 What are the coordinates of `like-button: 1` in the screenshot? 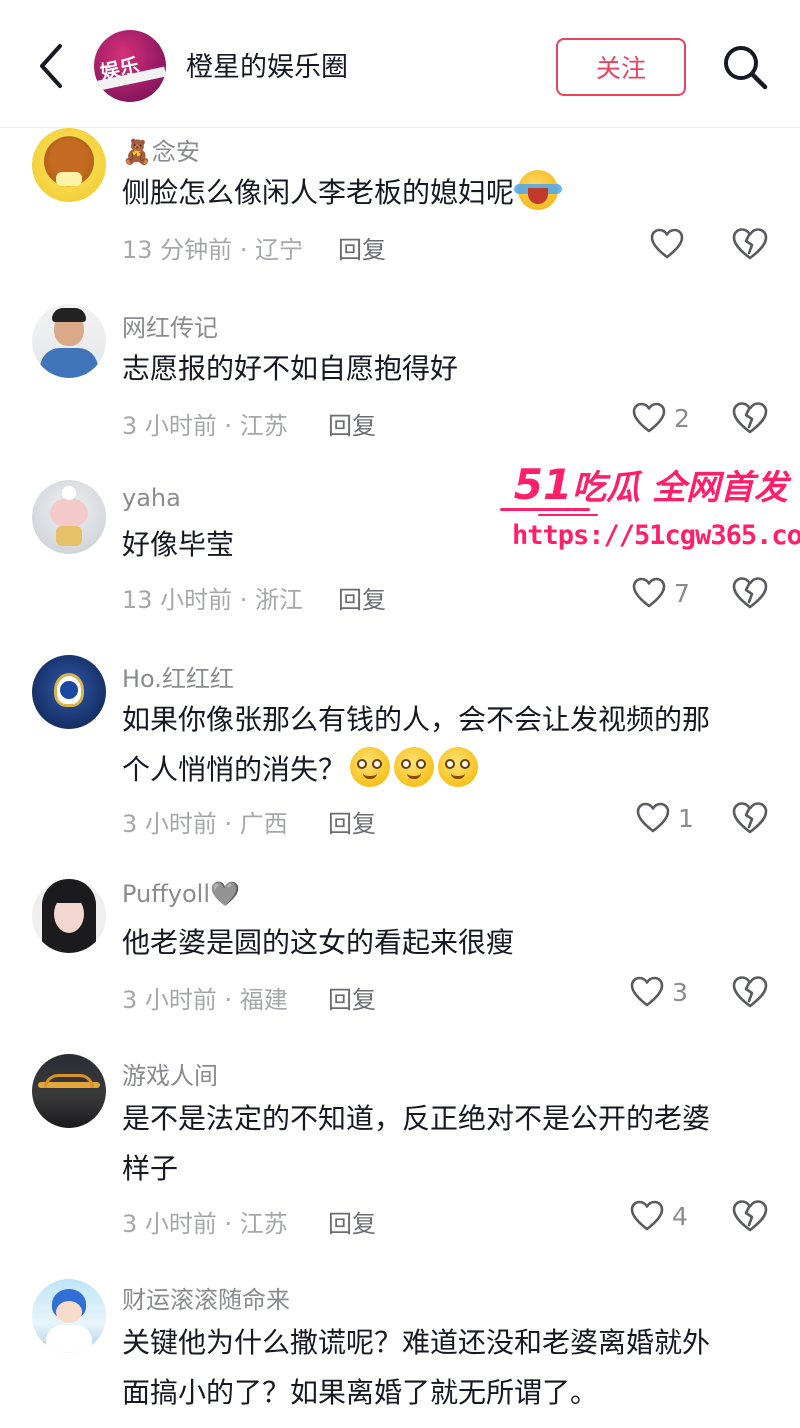 It's located at (665, 818).